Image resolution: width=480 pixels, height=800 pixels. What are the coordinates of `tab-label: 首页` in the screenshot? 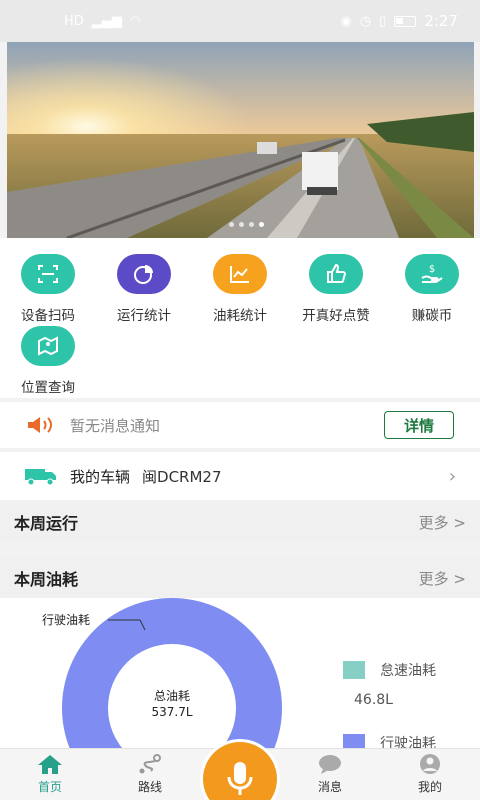 It's located at (49, 787).